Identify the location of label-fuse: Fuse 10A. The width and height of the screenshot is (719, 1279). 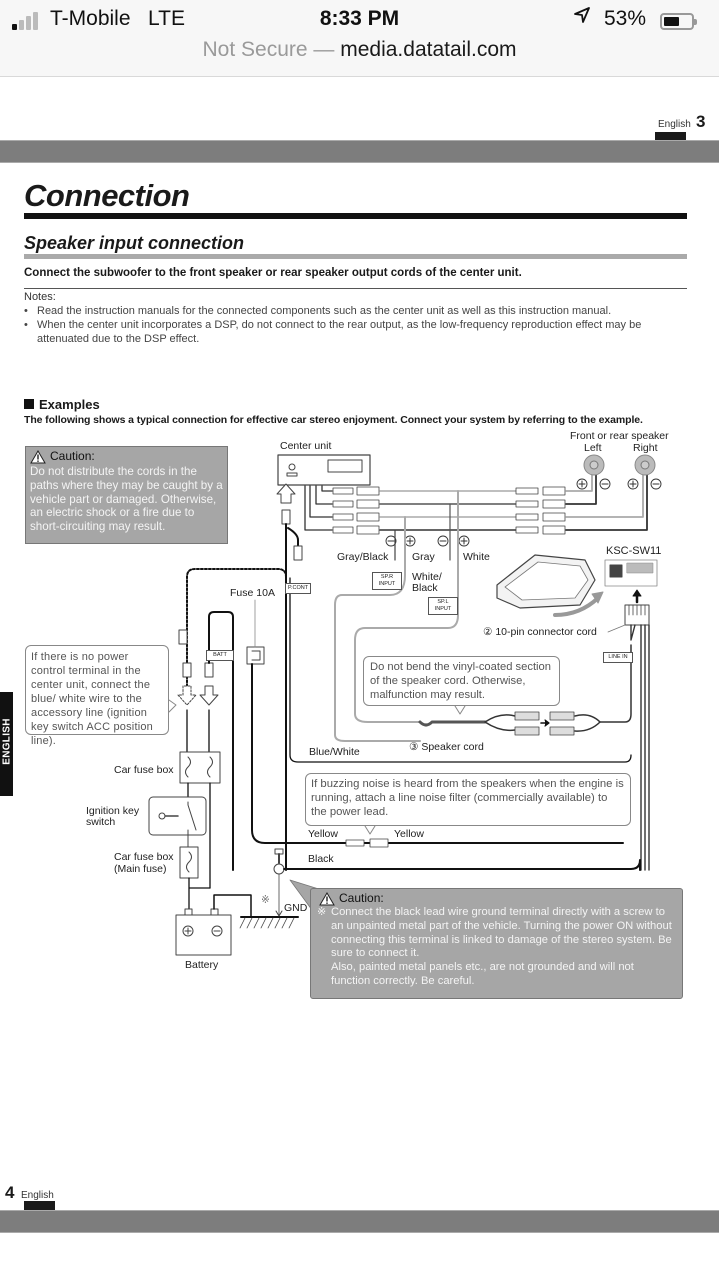
(252, 593).